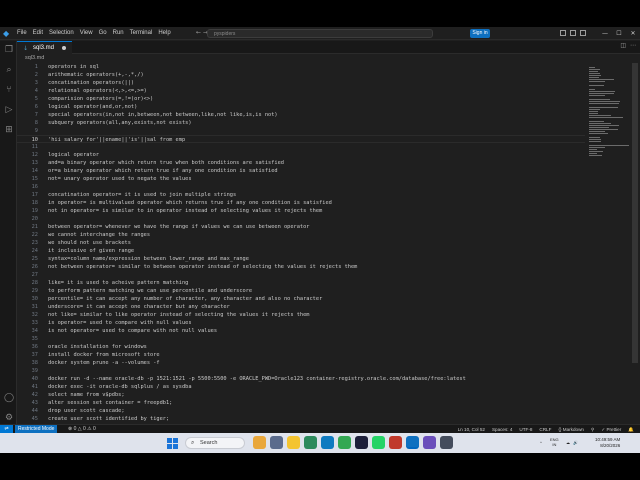  What do you see at coordinates (623, 45) in the screenshot?
I see `split-editor-icon: ◫` at bounding box center [623, 45].